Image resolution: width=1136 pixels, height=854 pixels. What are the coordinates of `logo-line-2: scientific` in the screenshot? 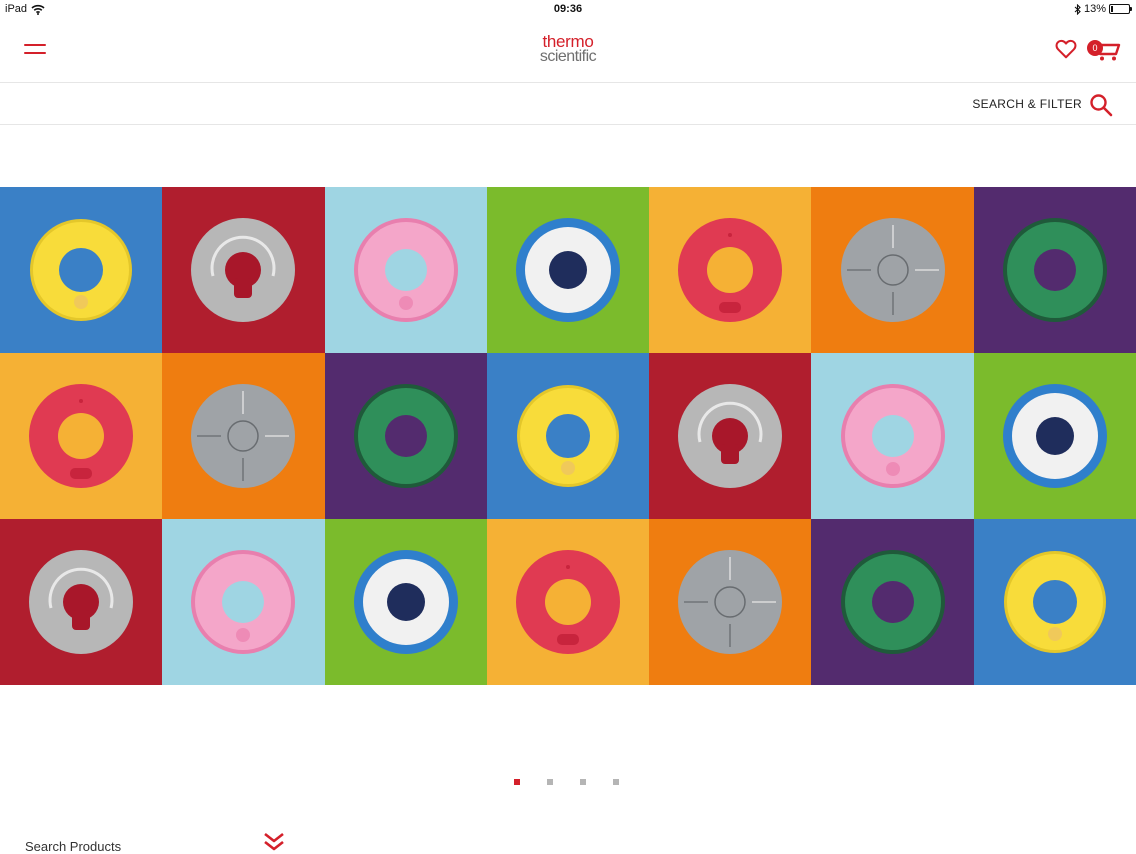 It's located at (568, 56).